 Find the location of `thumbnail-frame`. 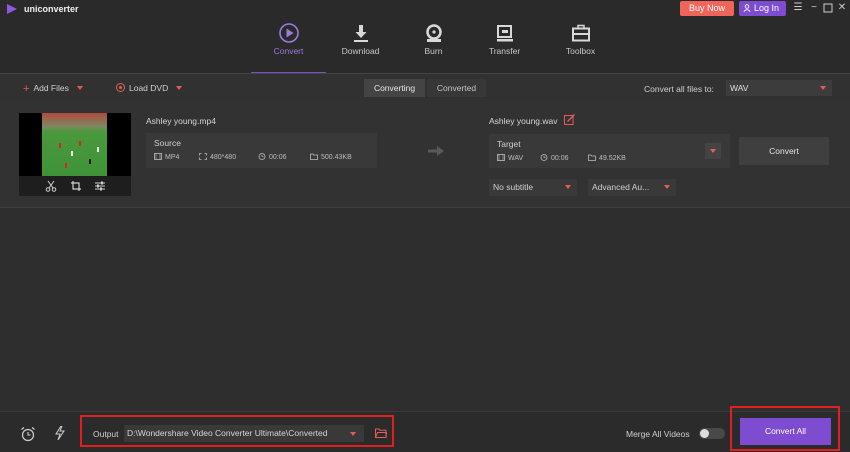

thumbnail-frame is located at coordinates (74, 144).